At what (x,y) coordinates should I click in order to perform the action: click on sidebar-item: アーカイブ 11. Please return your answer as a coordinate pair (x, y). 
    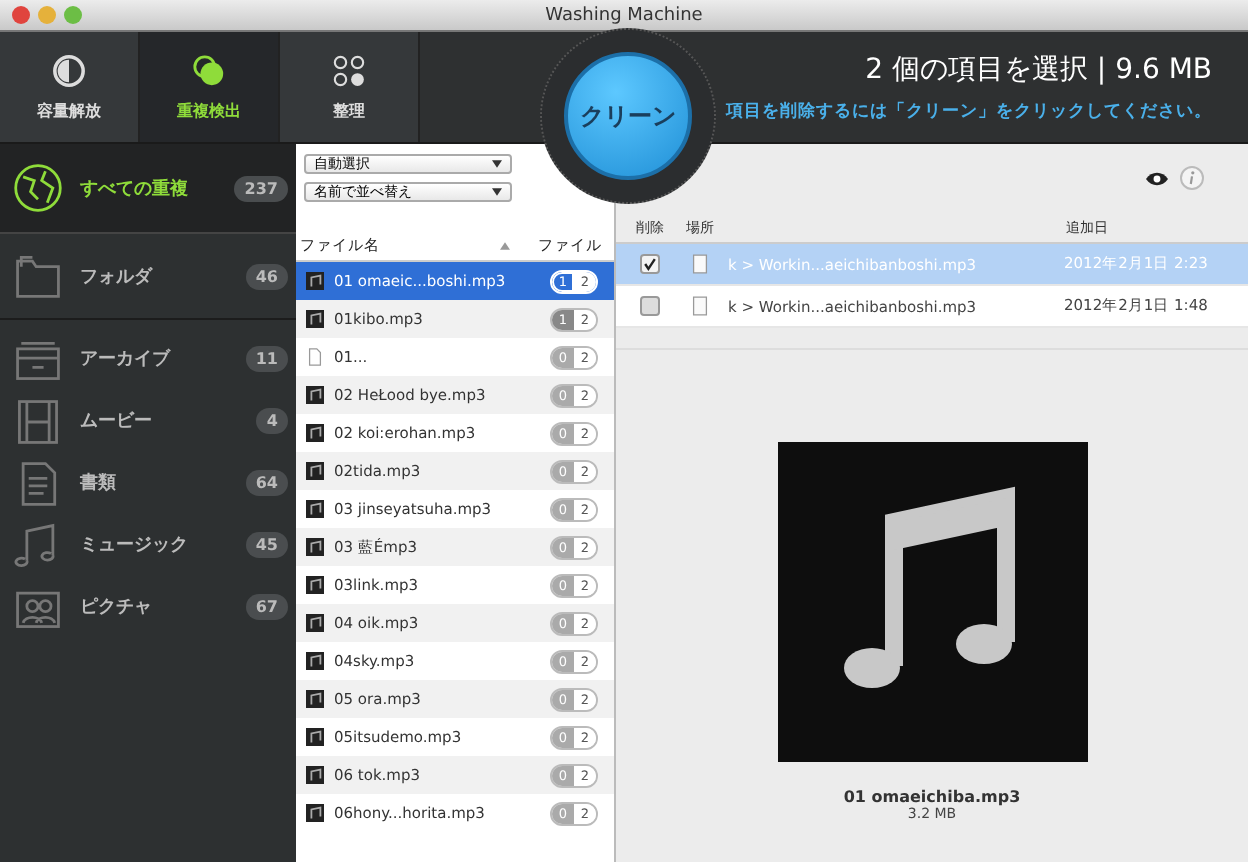
    Looking at the image, I should click on (148, 359).